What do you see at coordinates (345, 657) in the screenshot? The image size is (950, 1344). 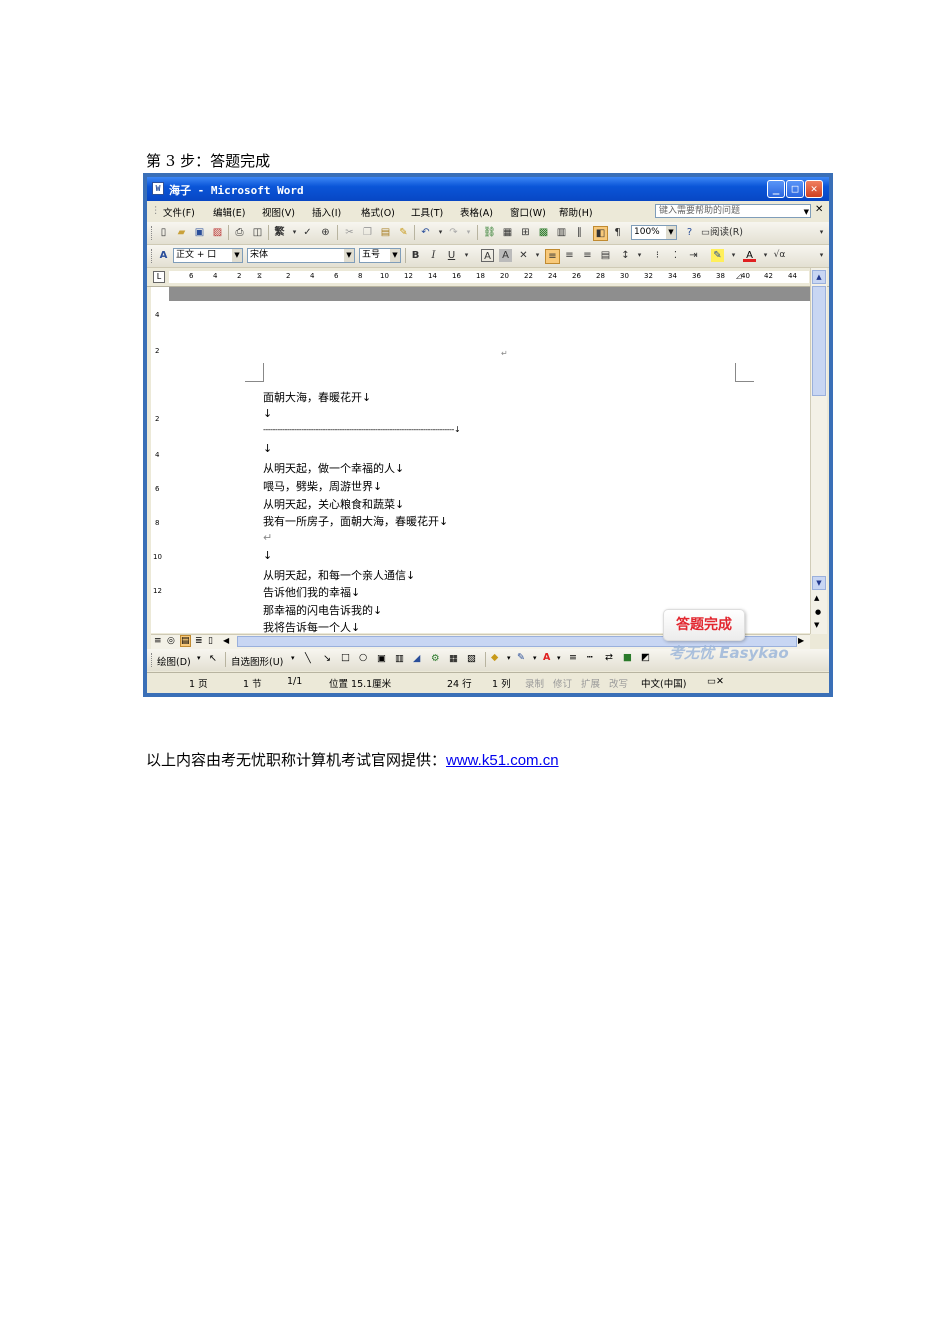 I see `rectangle-icon: □` at bounding box center [345, 657].